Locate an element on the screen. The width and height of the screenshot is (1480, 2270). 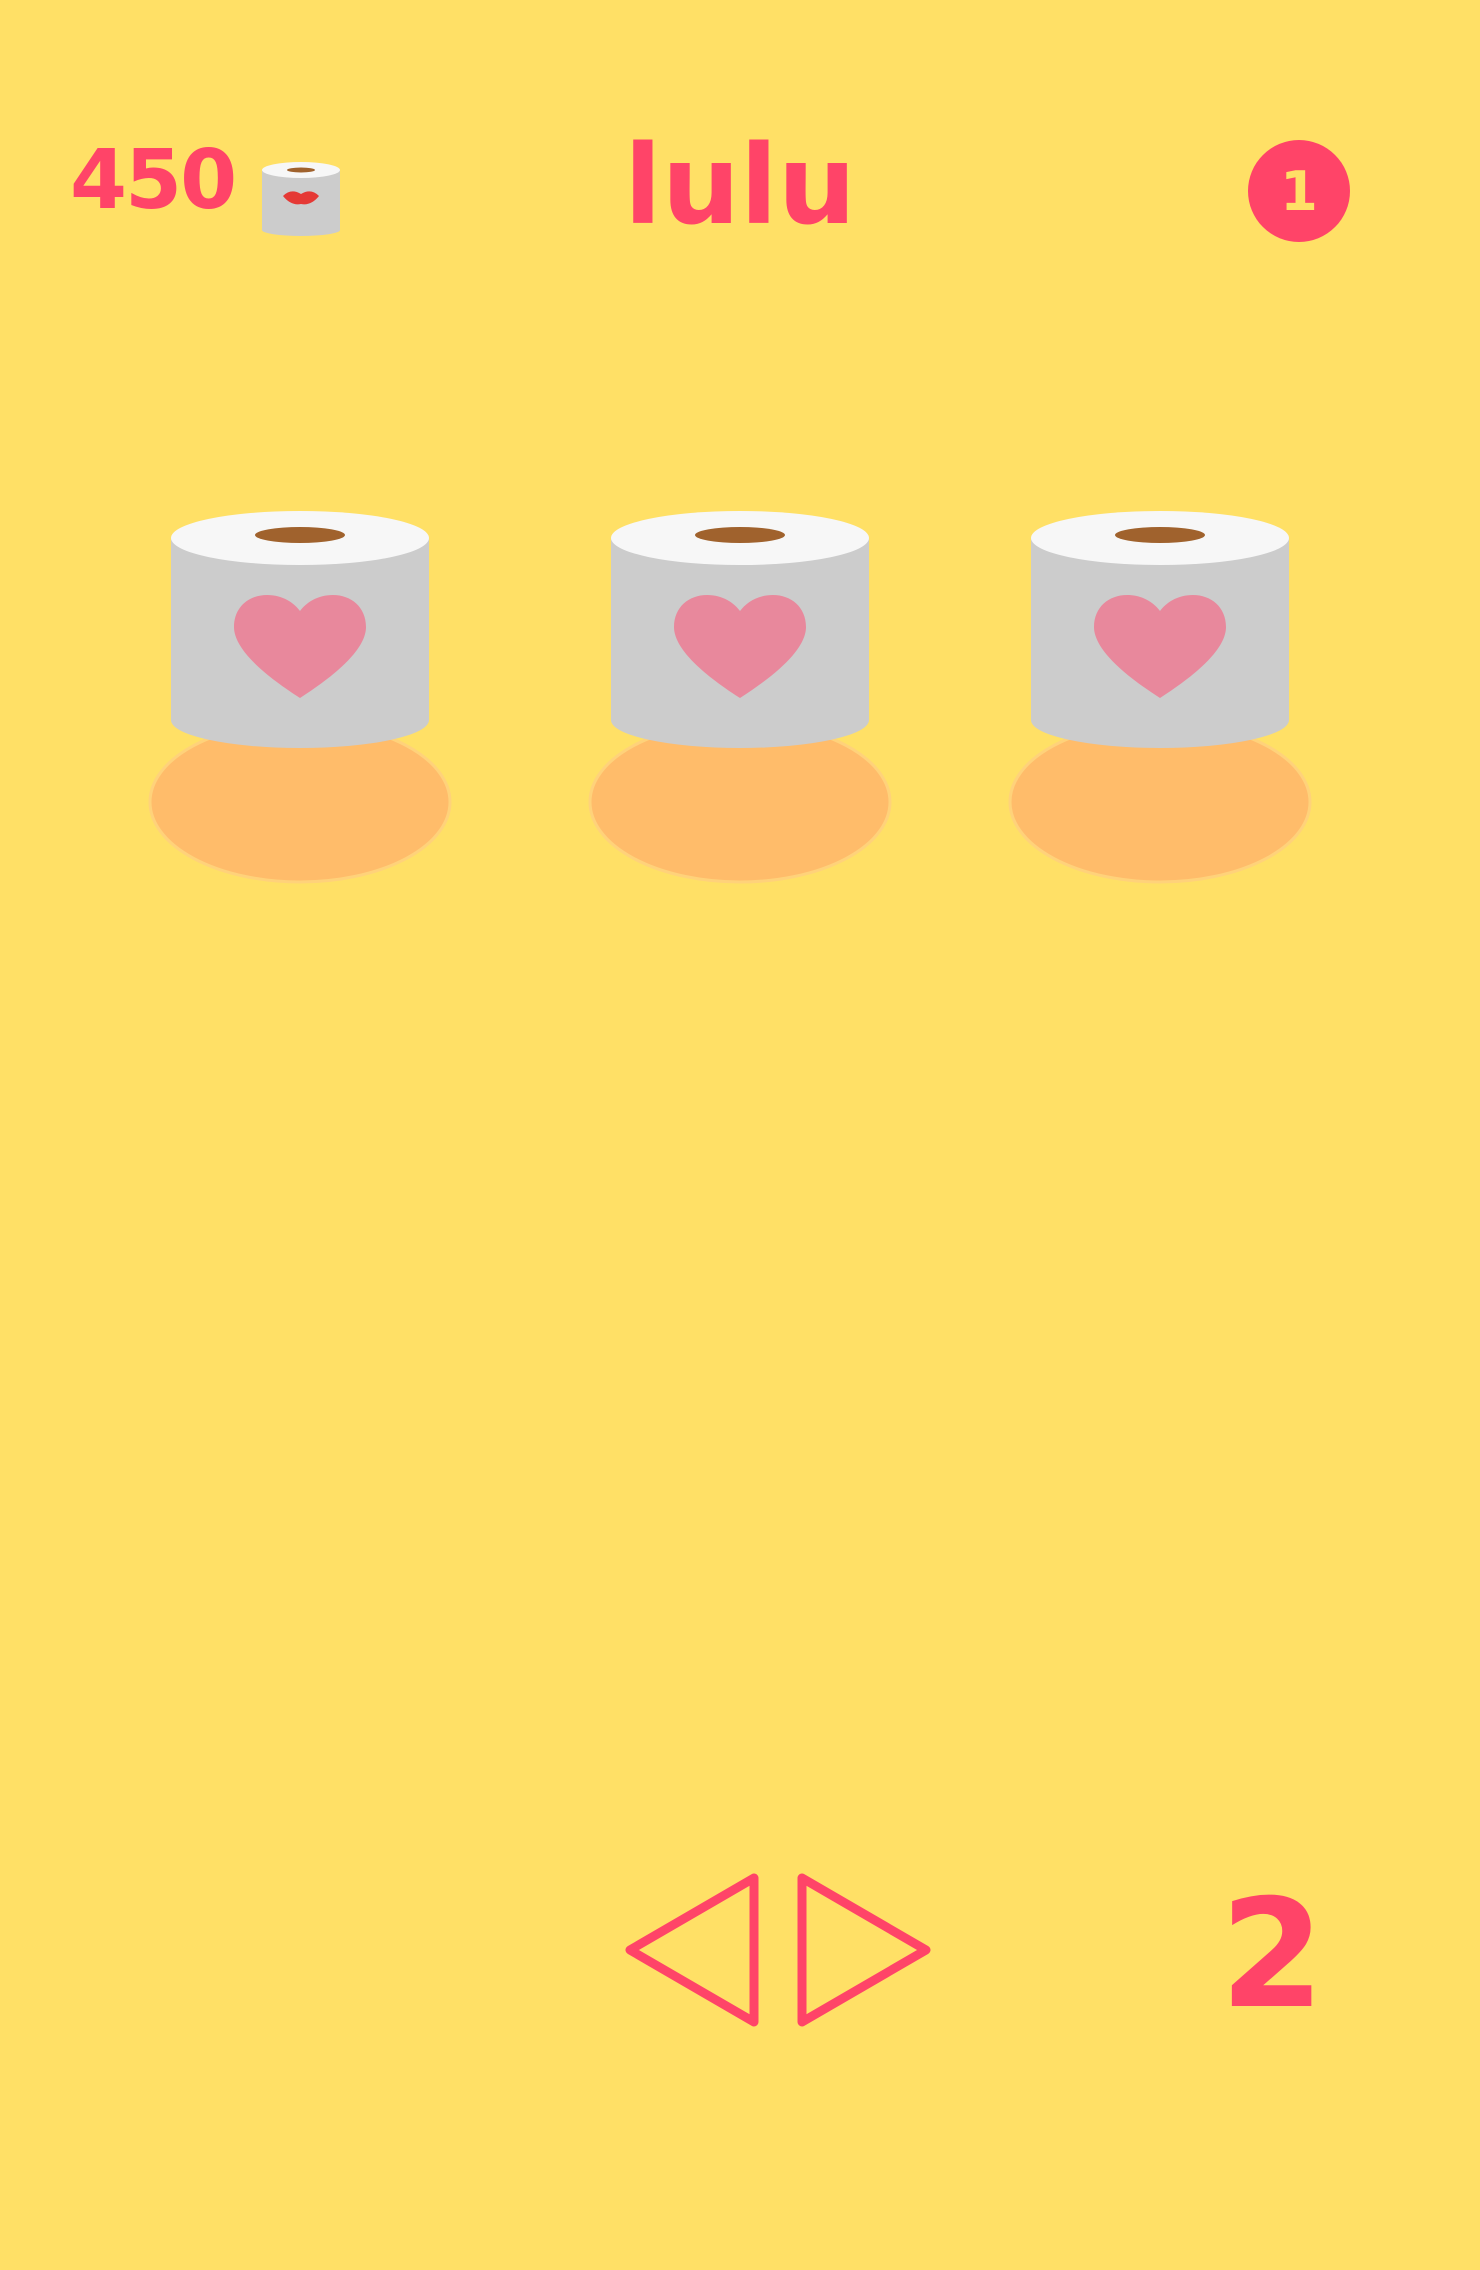
page-number: 2 is located at coordinates (1272, 1955).